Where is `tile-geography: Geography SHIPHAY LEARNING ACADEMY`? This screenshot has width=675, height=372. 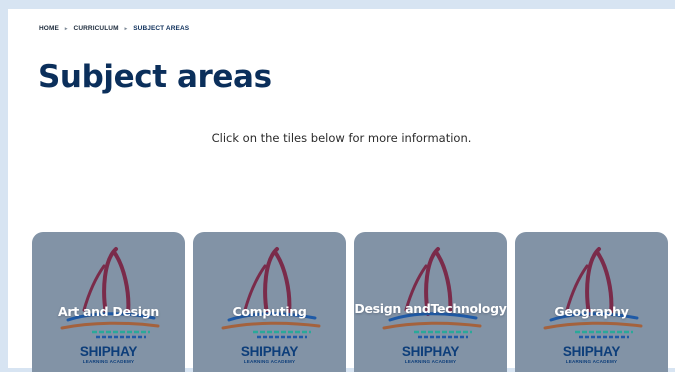 tile-geography: Geography SHIPHAY LEARNING ACADEMY is located at coordinates (591, 302).